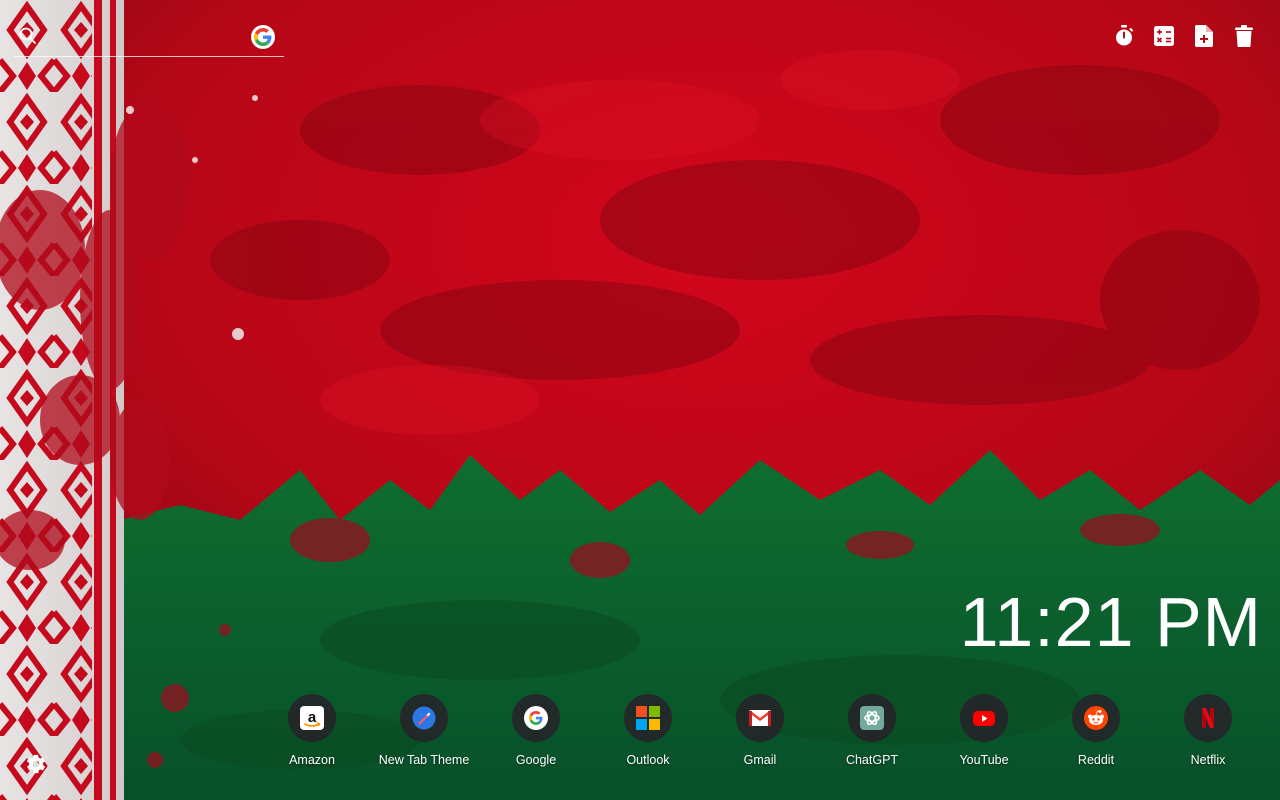 This screenshot has width=1280, height=800. I want to click on youtube-icon, so click(984, 718).